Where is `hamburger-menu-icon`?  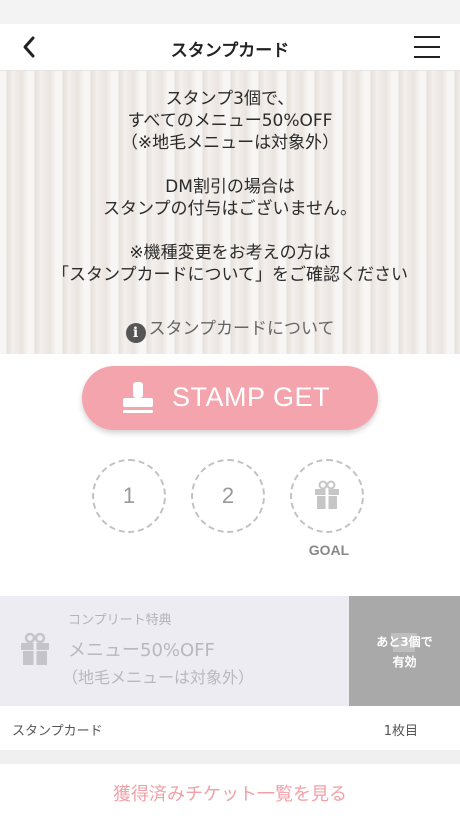
hamburger-menu-icon is located at coordinates (427, 47).